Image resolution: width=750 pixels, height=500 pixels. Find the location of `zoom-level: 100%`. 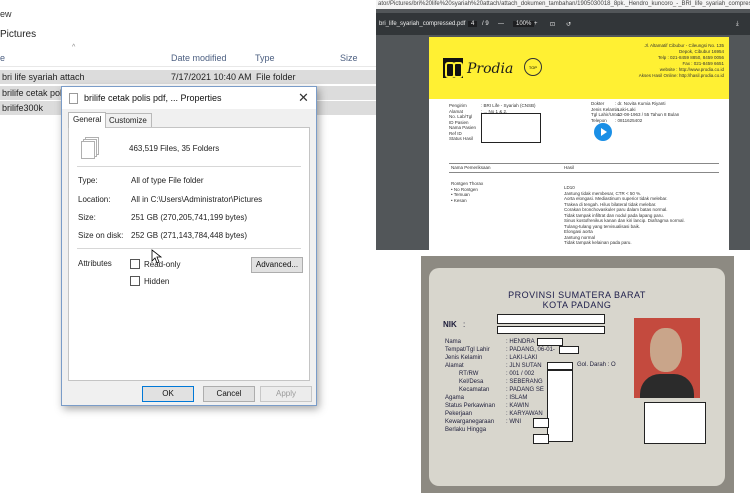

zoom-level: 100% is located at coordinates (524, 24).